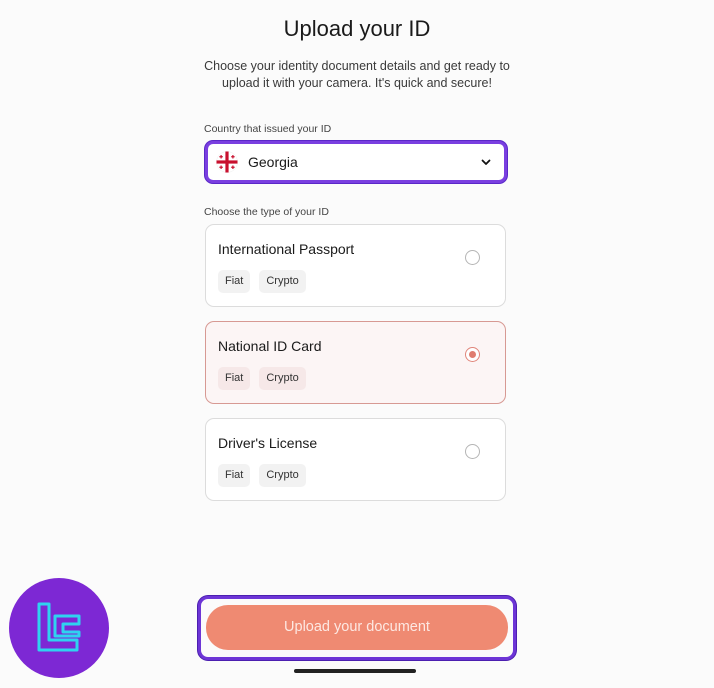  I want to click on georgia-flag-icon, so click(227, 162).